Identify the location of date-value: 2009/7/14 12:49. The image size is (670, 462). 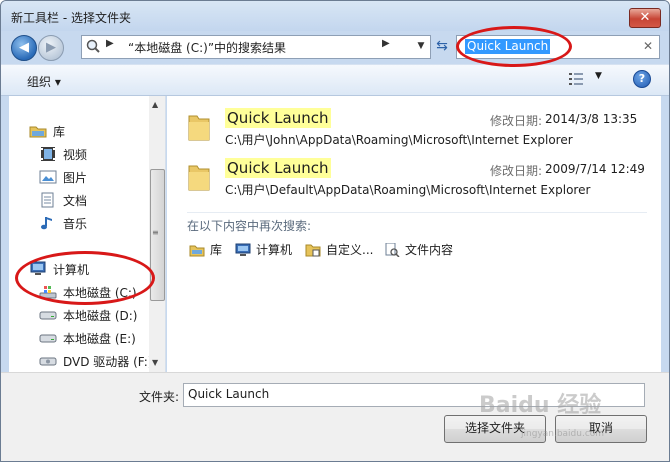
(595, 169).